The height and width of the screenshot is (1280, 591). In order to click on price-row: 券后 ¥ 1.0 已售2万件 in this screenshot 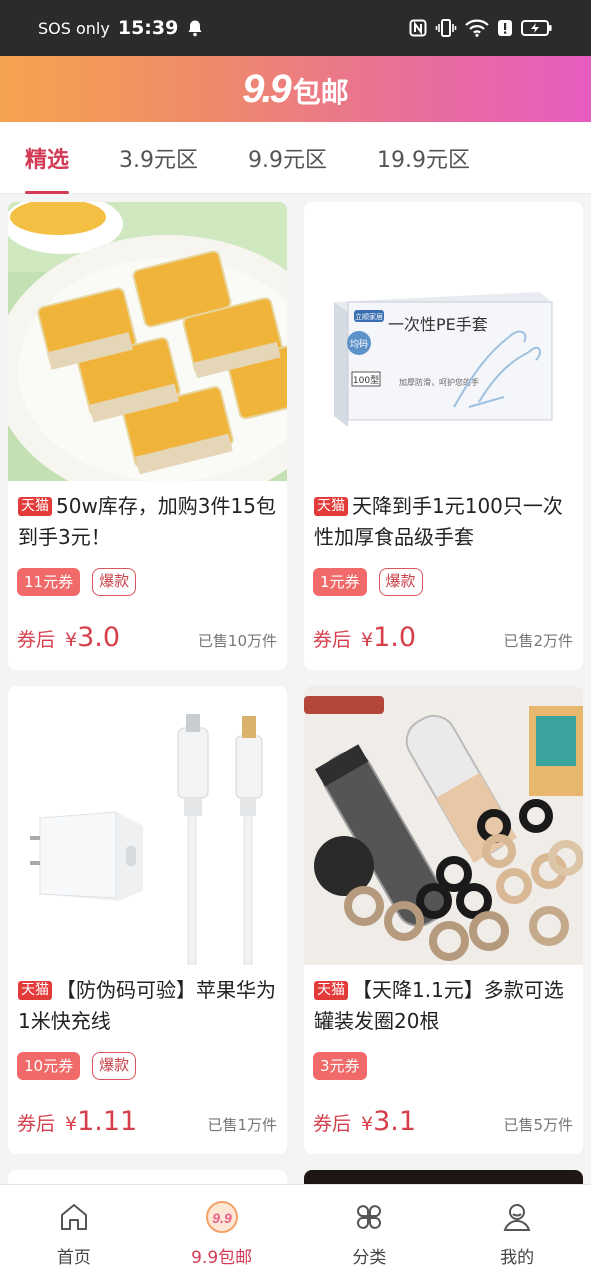, I will do `click(443, 637)`.